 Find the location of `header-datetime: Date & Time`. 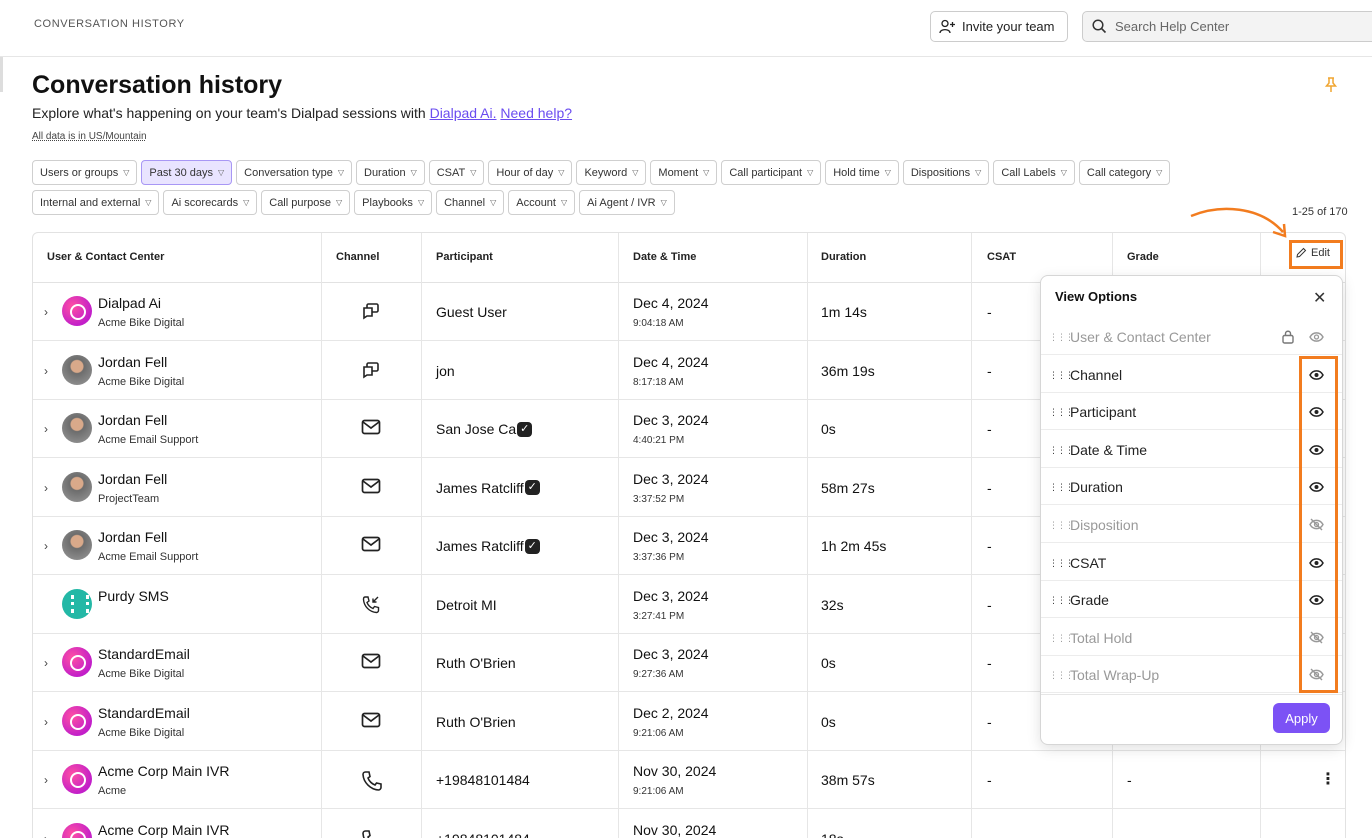

header-datetime: Date & Time is located at coordinates (664, 257).